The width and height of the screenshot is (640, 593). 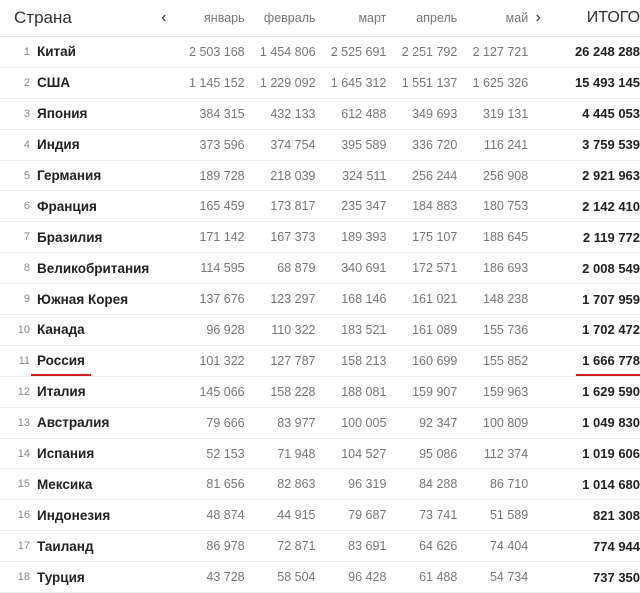 I want to click on month-value: 74 404, so click(x=509, y=546).